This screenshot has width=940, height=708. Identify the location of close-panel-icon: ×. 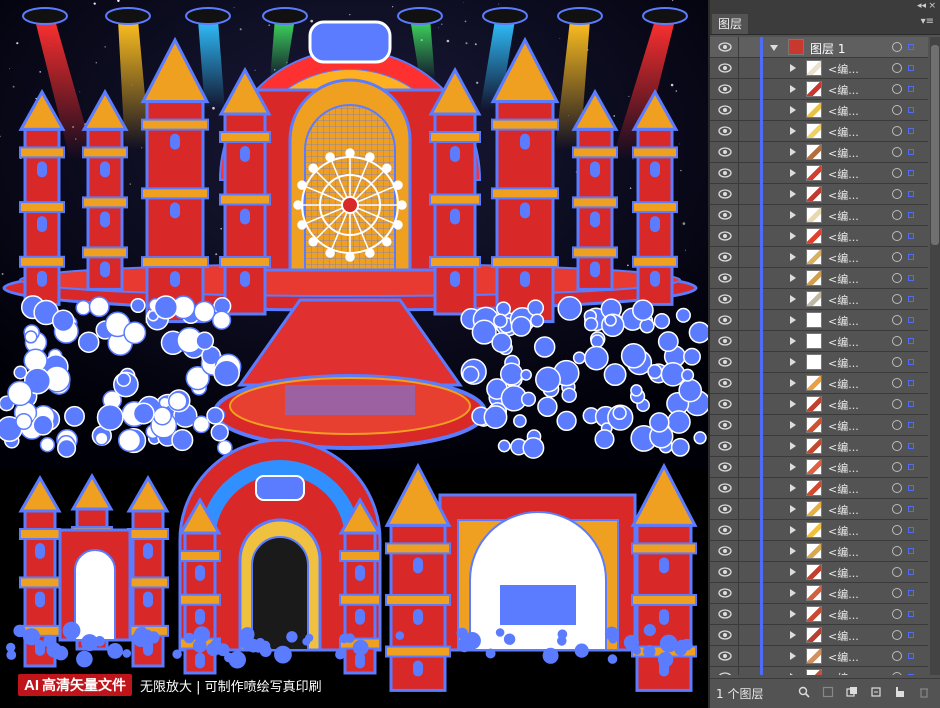
(932, 6).